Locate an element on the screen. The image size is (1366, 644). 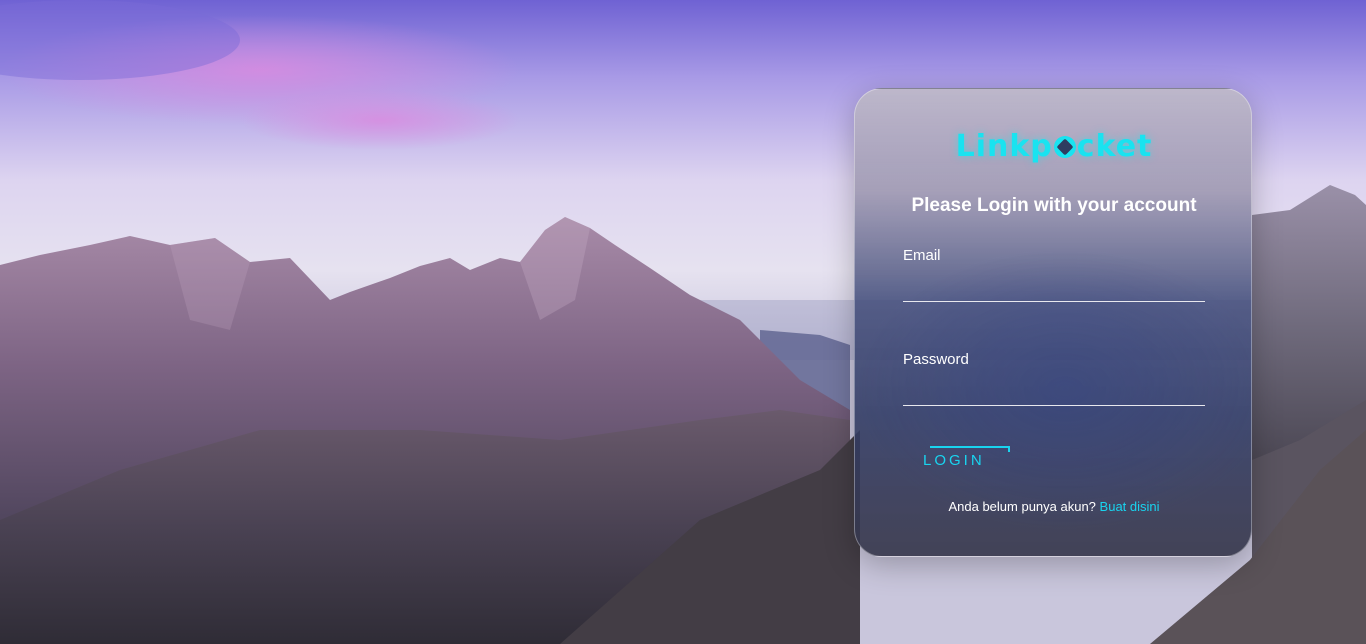
signup-link: Buat disini is located at coordinates (1130, 506).